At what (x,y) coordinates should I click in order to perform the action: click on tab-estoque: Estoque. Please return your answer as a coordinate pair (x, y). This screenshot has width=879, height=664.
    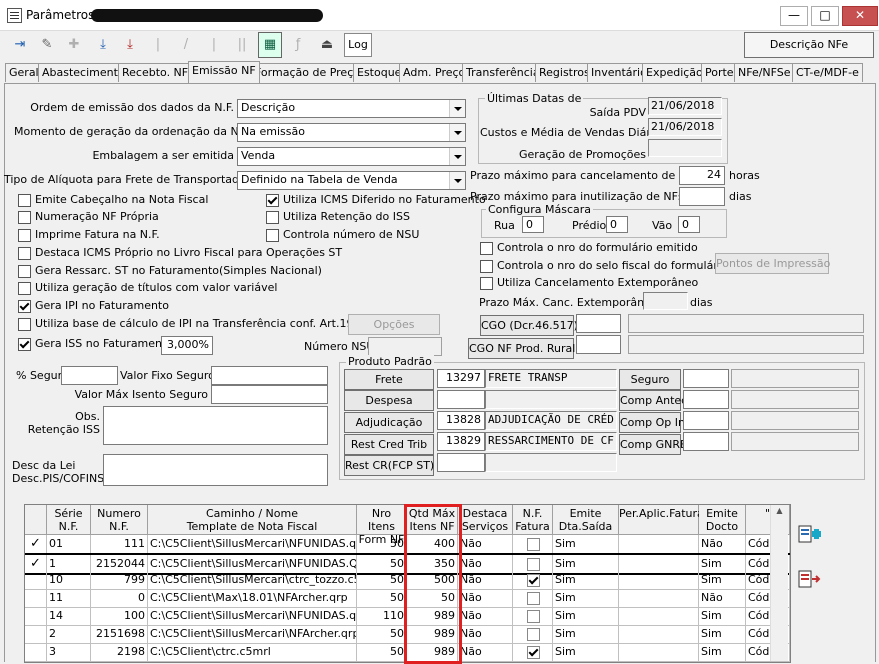
    Looking at the image, I should click on (379, 72).